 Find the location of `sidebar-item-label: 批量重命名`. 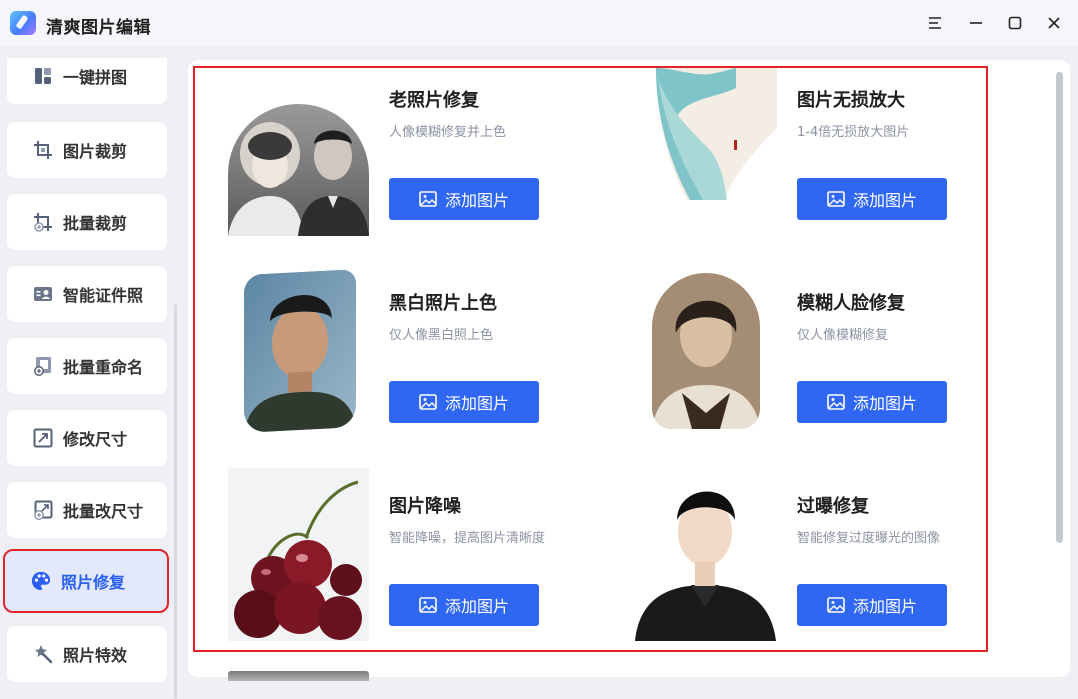

sidebar-item-label: 批量重命名 is located at coordinates (103, 367).